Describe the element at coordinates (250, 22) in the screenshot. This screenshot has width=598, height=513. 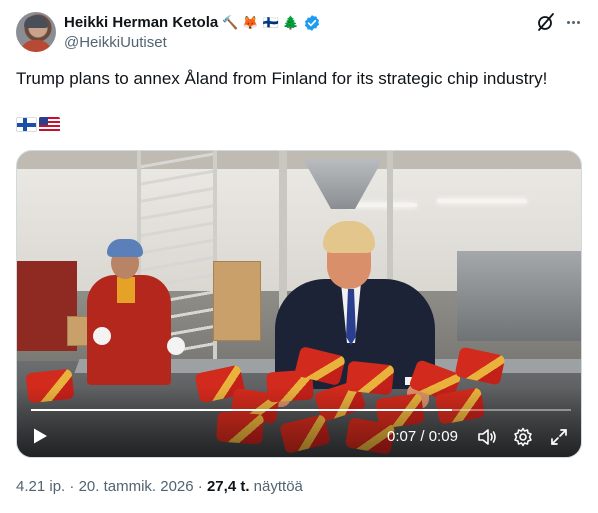
I see `fox-emoji: 🦊` at that location.